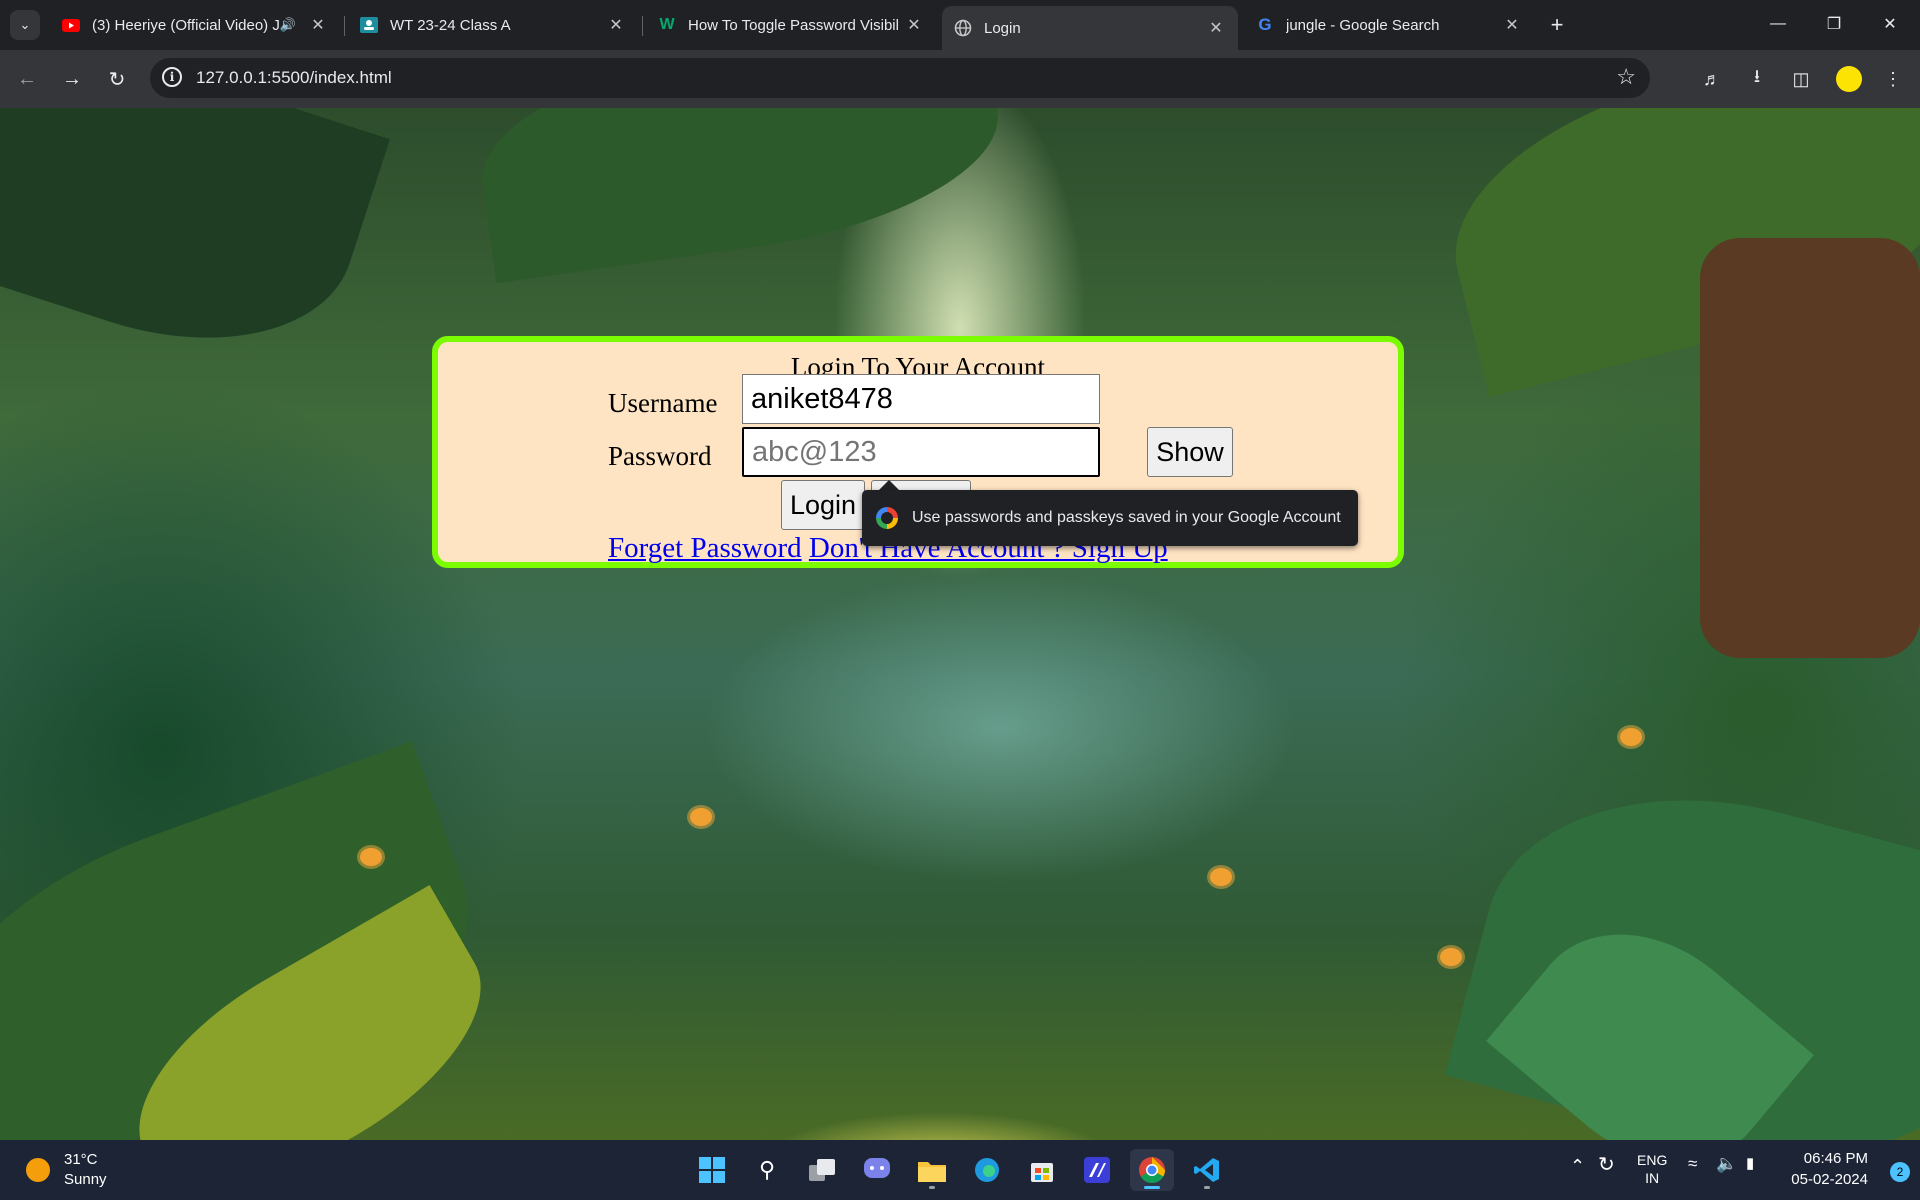 The image size is (1920, 1200). Describe the element at coordinates (1692, 1164) in the screenshot. I see `wifi-icon: ≈` at that location.